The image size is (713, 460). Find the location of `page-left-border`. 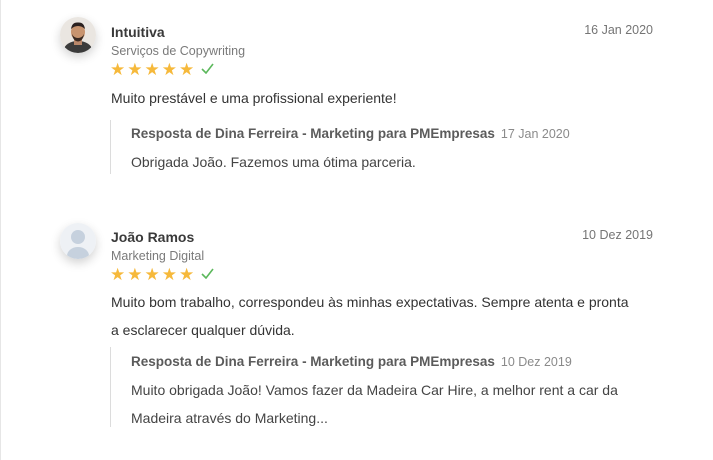

page-left-border is located at coordinates (0, 230).